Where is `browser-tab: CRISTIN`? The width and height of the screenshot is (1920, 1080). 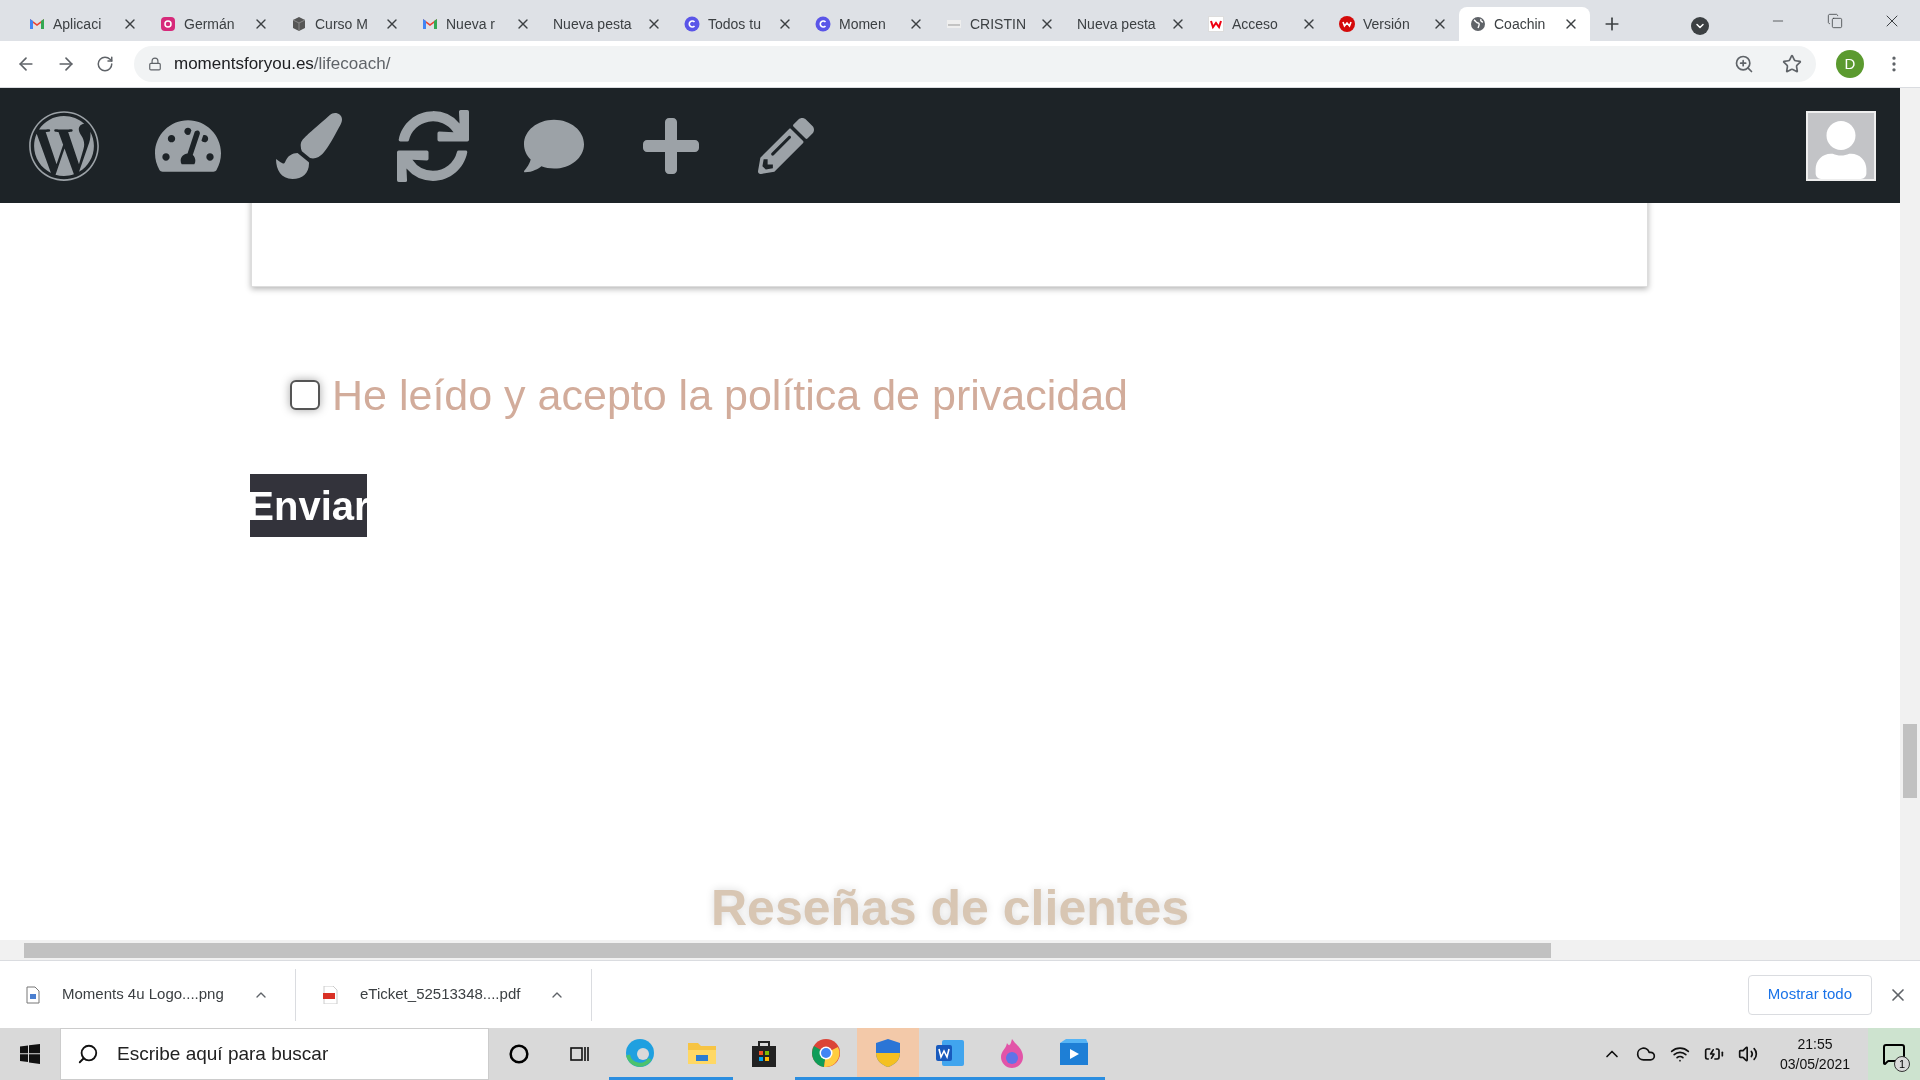
browser-tab: CRISTIN is located at coordinates (1000, 24).